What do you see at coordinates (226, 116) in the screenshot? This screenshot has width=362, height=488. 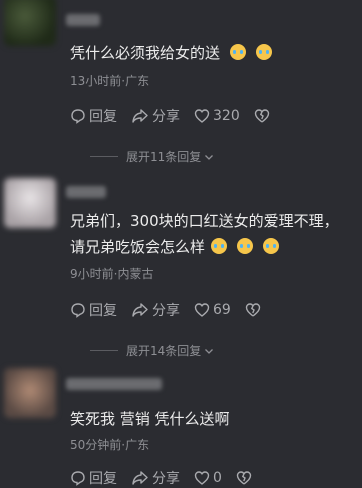 I see `like-count: 320` at bounding box center [226, 116].